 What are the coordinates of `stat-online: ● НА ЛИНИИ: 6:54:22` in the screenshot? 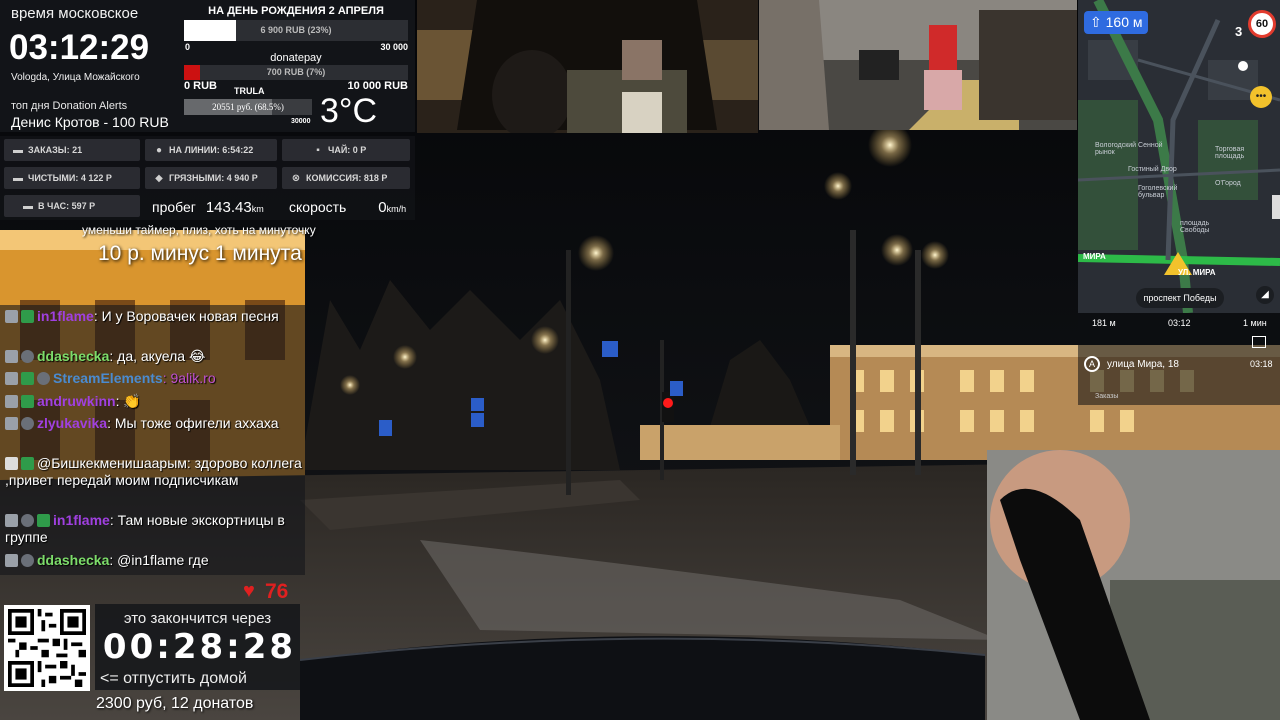 It's located at (211, 150).